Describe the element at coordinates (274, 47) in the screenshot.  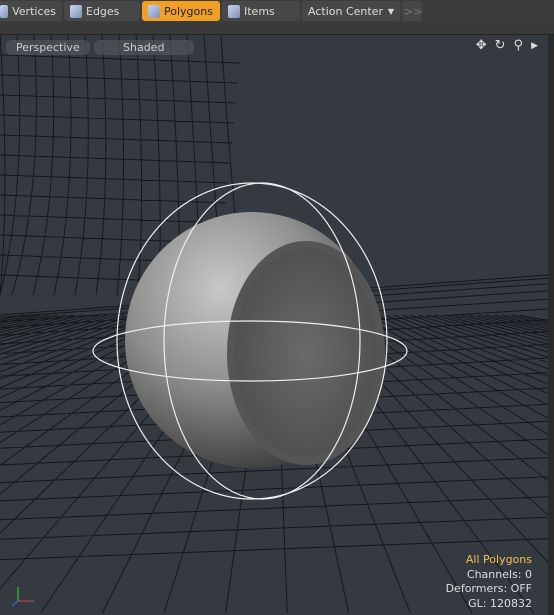
I see `viewport-header: Perspective Shaded` at that location.